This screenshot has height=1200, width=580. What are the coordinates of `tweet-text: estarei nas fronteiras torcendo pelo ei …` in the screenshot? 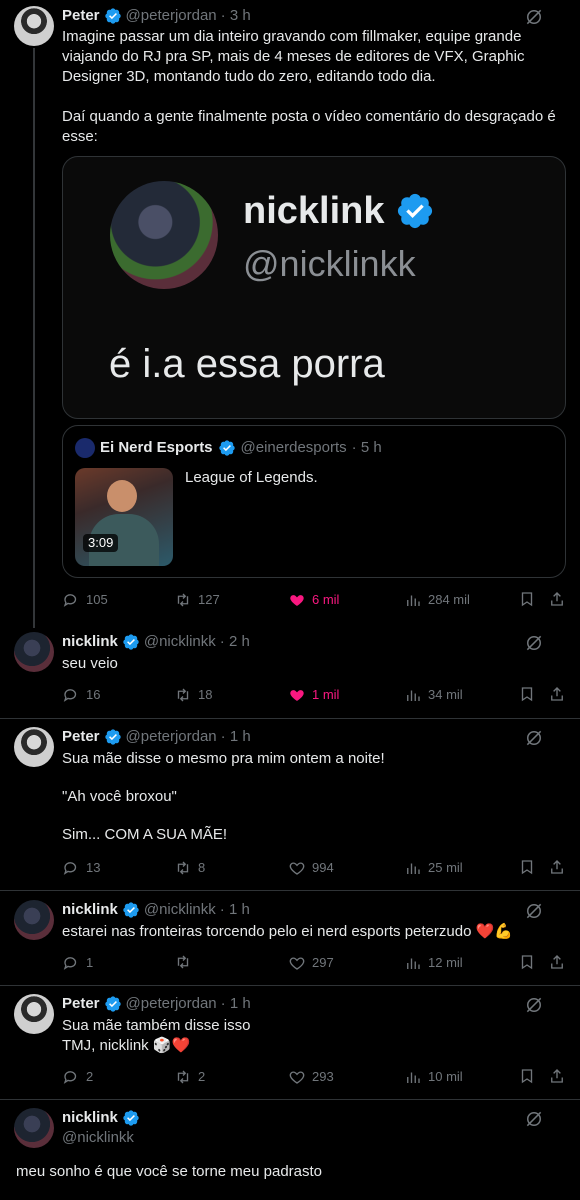 It's located at (287, 931).